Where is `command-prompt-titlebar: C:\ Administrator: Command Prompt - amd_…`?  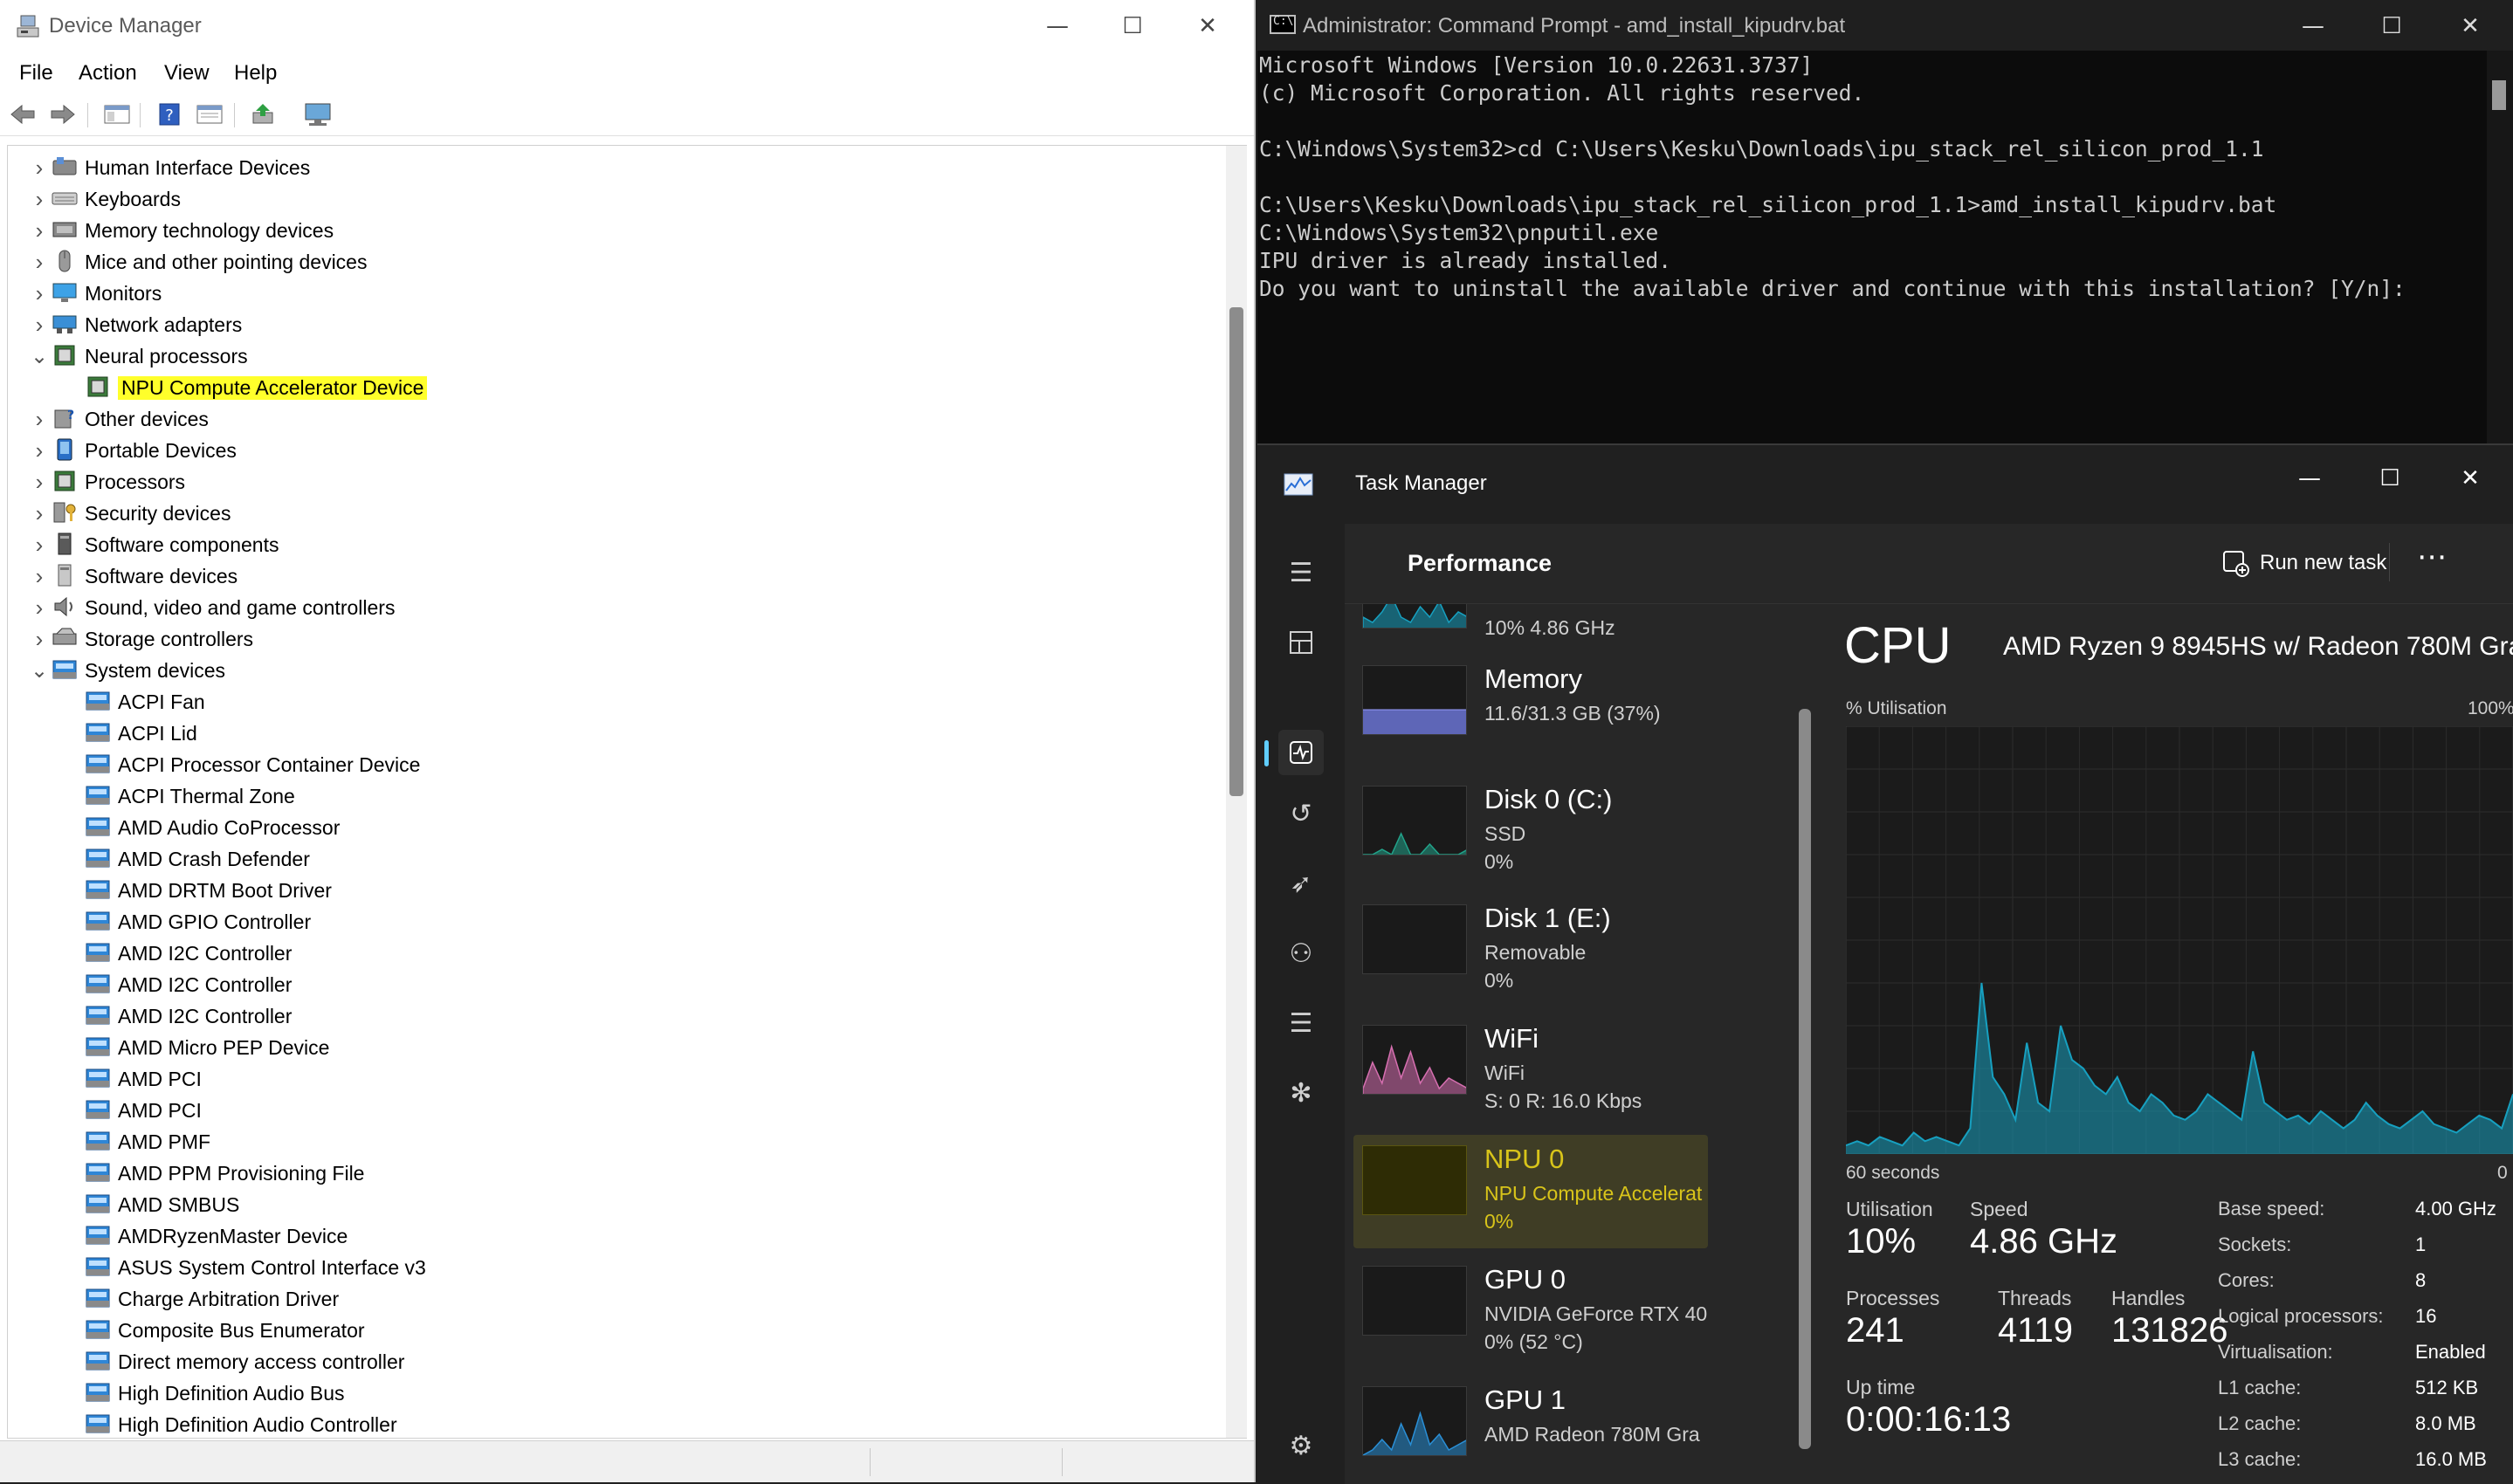
command-prompt-titlebar: C:\ Administrator: Command Prompt - amd_… is located at coordinates (1885, 26).